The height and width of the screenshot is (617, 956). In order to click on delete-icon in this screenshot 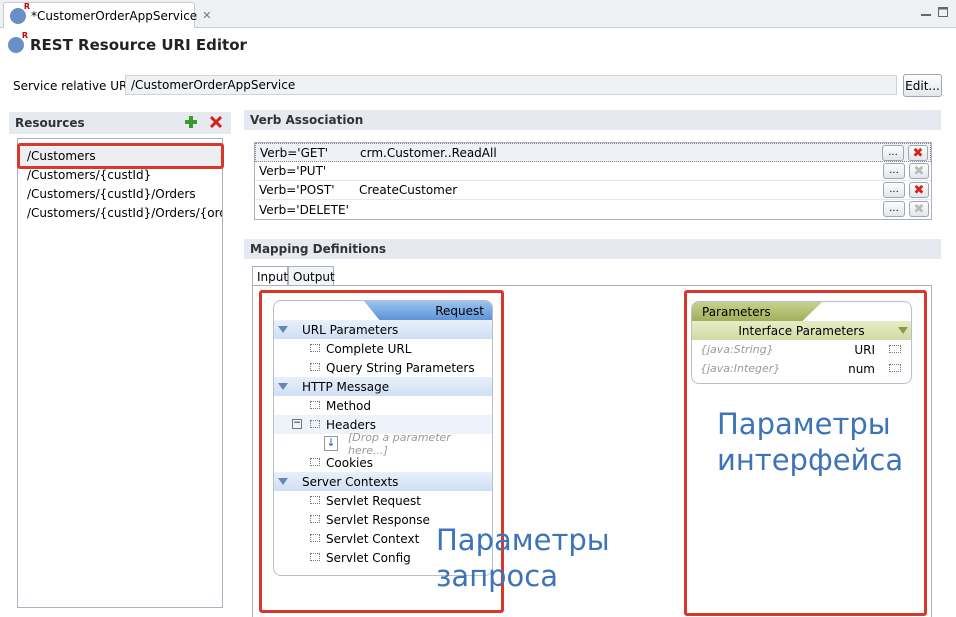, I will do `click(216, 122)`.